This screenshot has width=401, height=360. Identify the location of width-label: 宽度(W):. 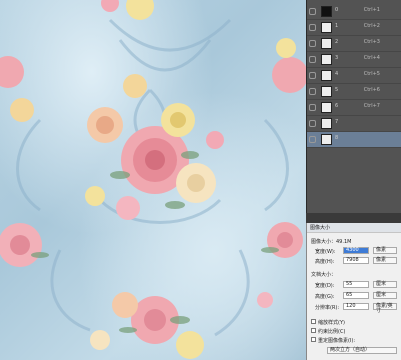
(325, 252).